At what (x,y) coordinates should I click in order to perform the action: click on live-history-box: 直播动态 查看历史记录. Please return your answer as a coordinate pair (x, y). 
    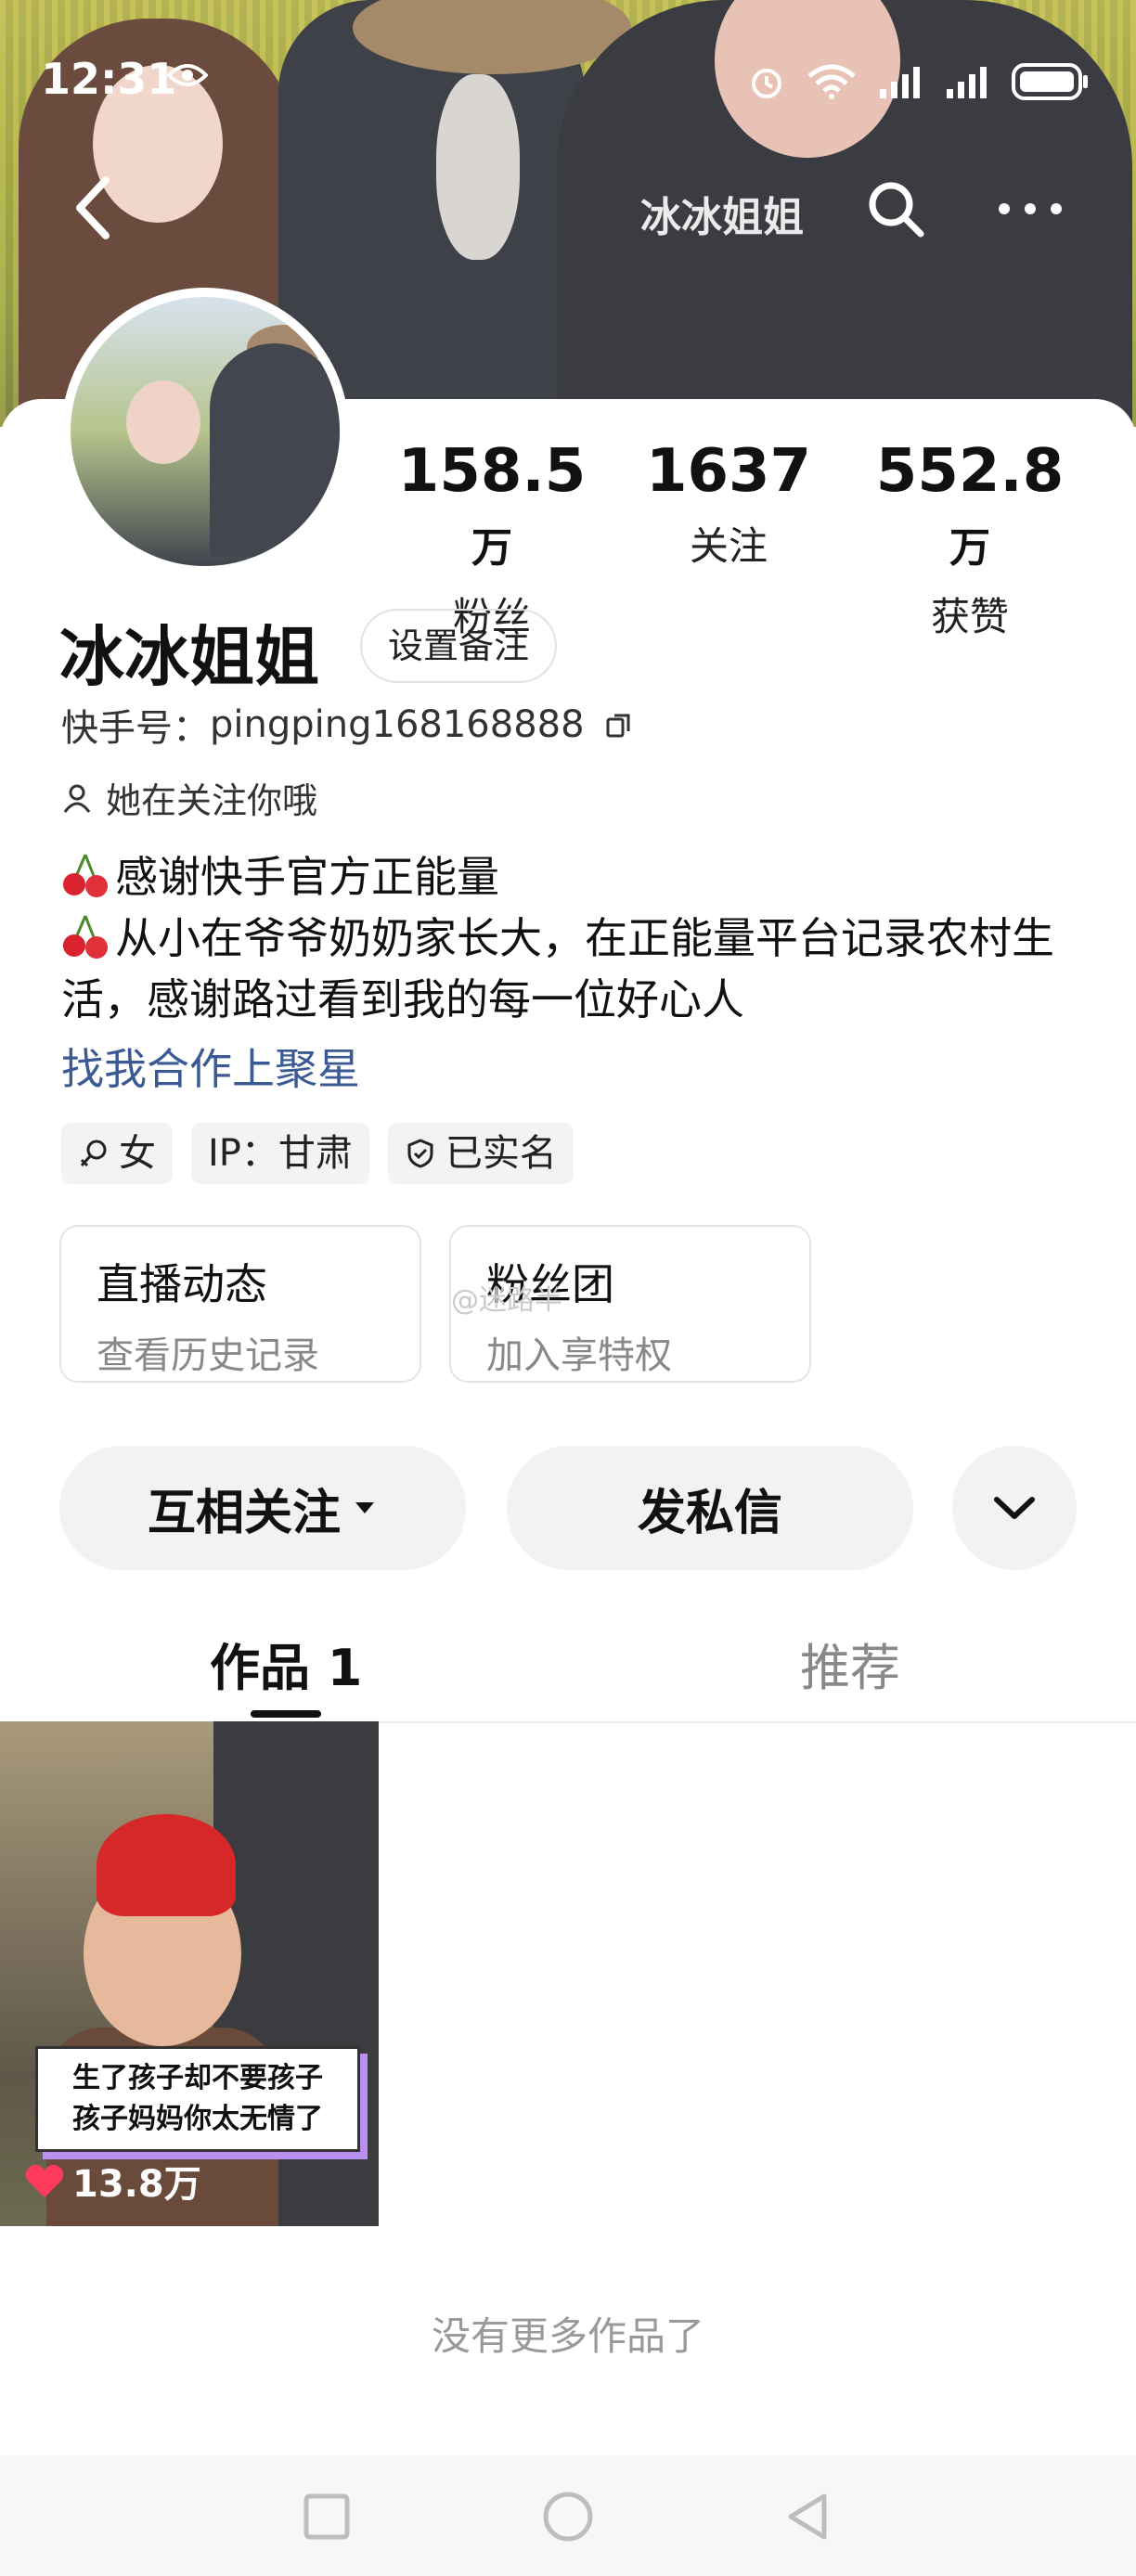
    Looking at the image, I should click on (240, 1304).